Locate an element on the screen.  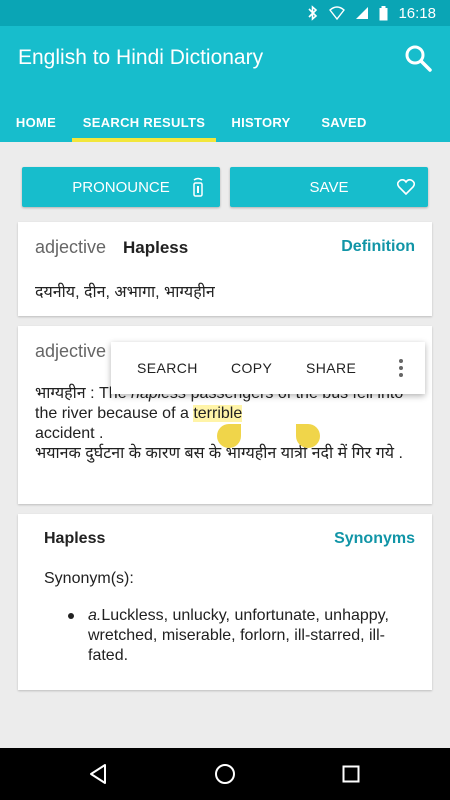
synonyms-heading: Synonym(s): is located at coordinates (89, 578).